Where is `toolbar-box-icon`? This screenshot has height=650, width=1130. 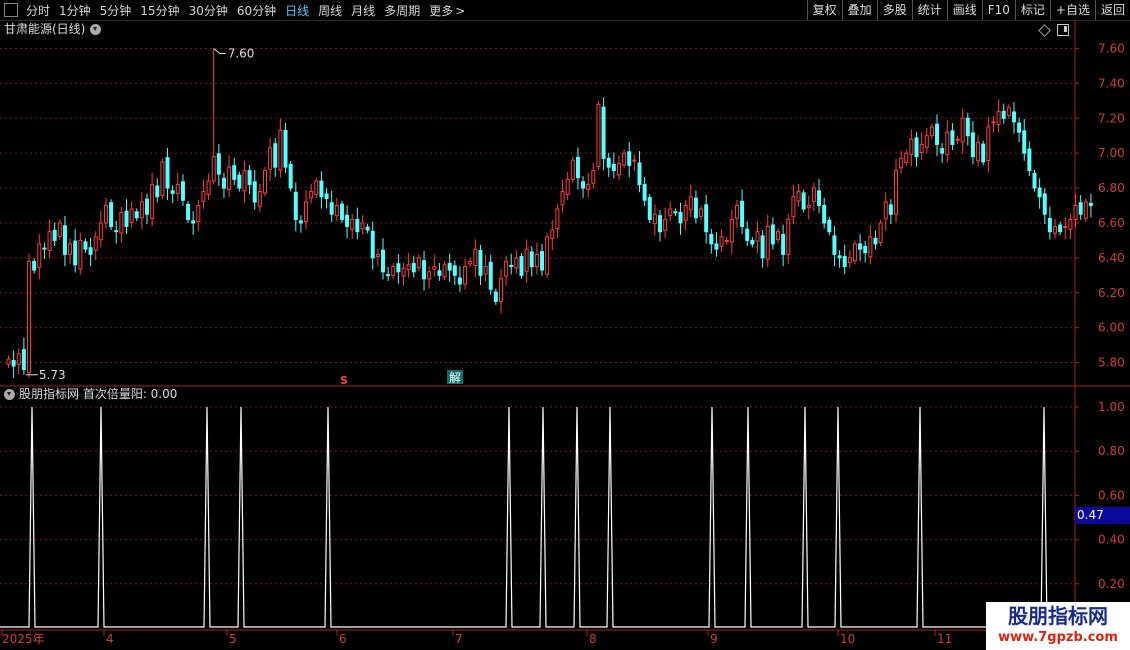 toolbar-box-icon is located at coordinates (11, 10).